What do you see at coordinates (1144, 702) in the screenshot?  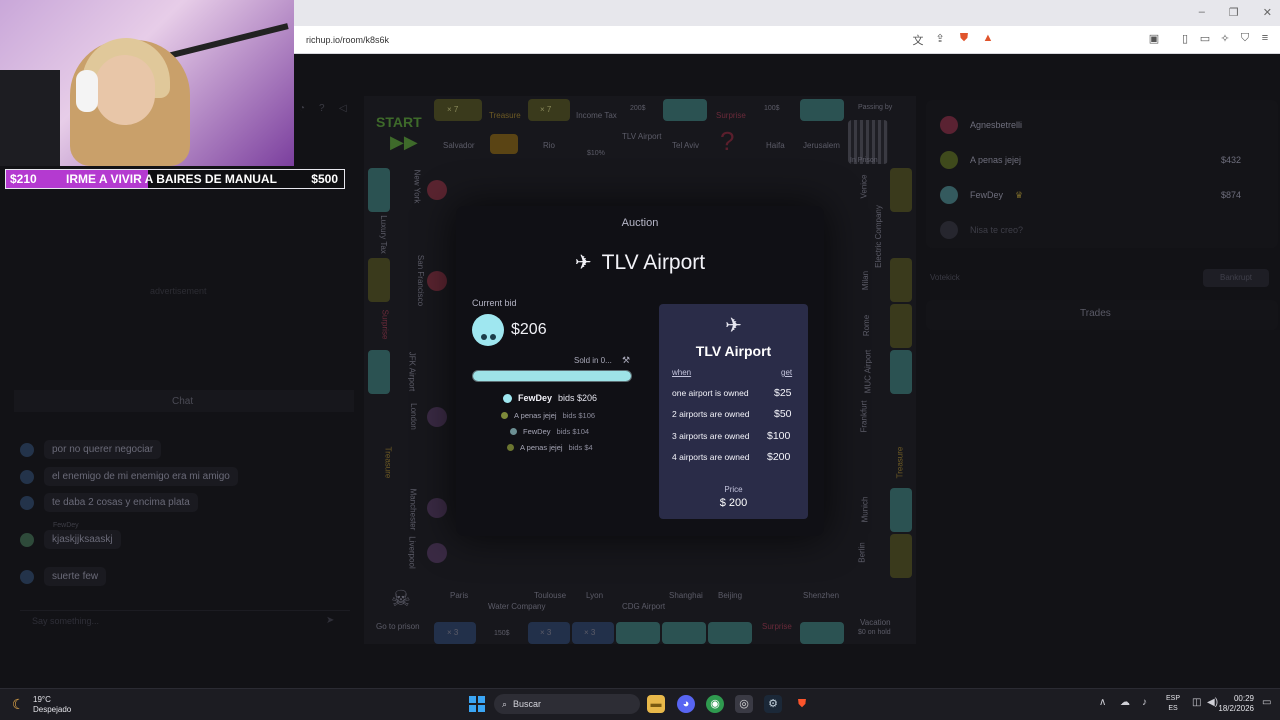 I see `mic-icon: ♪` at bounding box center [1144, 702].